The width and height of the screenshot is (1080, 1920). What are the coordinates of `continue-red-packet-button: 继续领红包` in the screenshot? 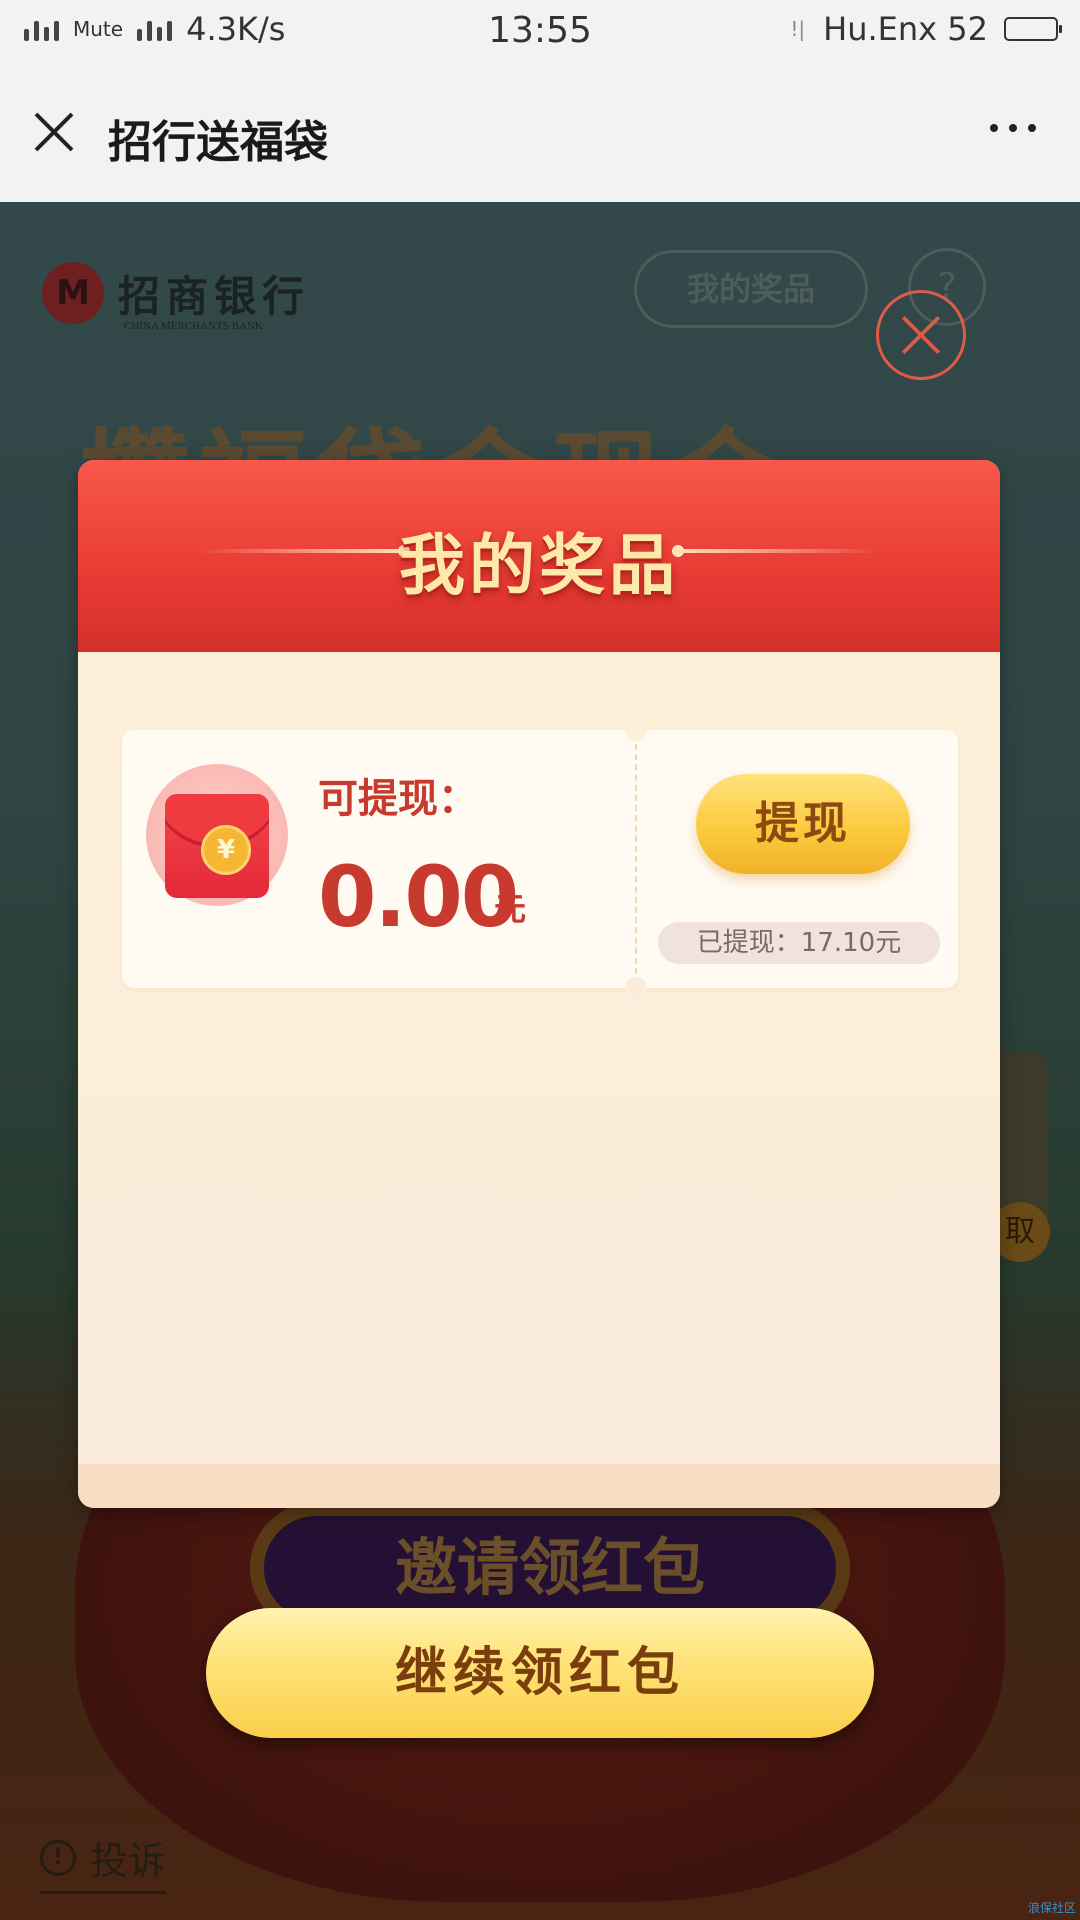 It's located at (540, 1673).